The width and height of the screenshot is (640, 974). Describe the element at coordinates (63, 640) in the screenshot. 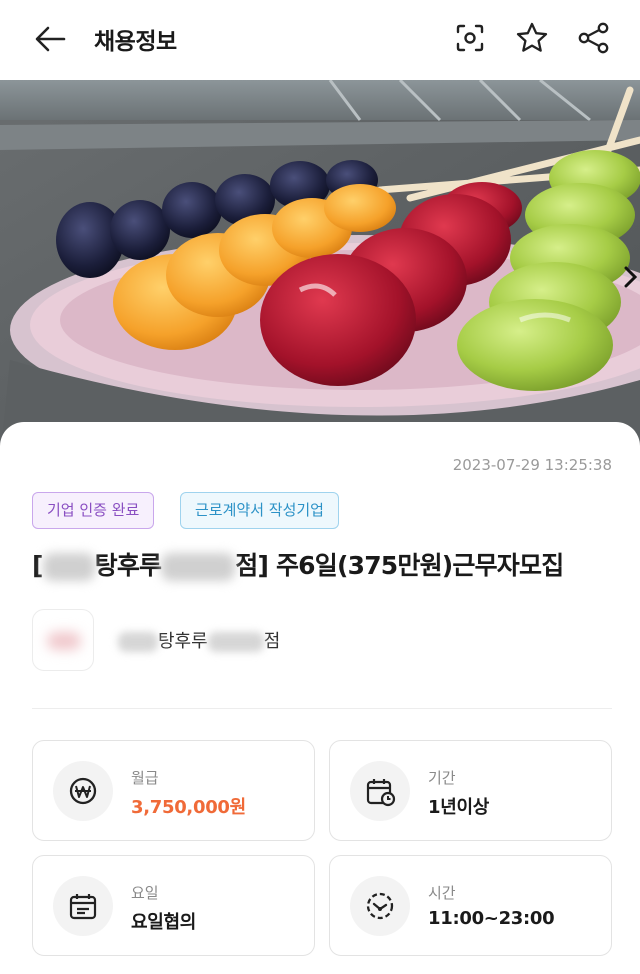

I see `company-logo` at that location.